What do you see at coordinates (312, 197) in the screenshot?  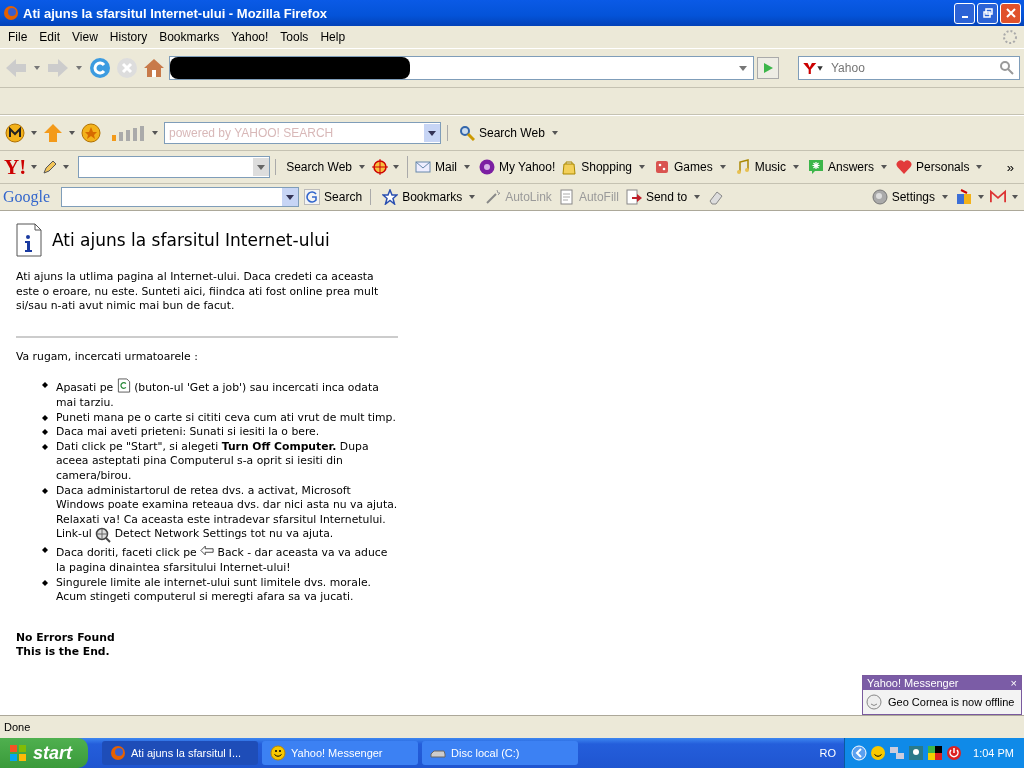 I see `g-square-icon` at bounding box center [312, 197].